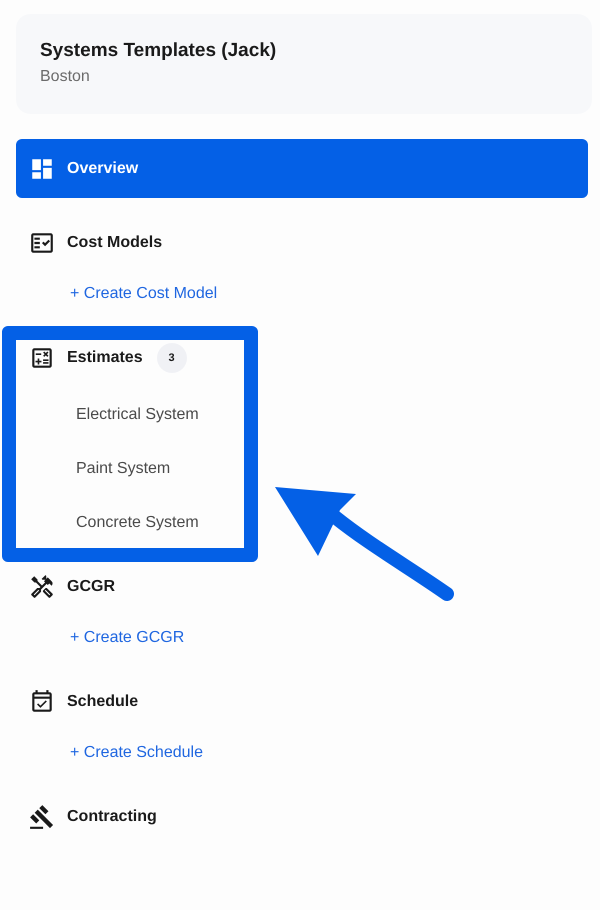  I want to click on nav-item: Cost Models, so click(300, 243).